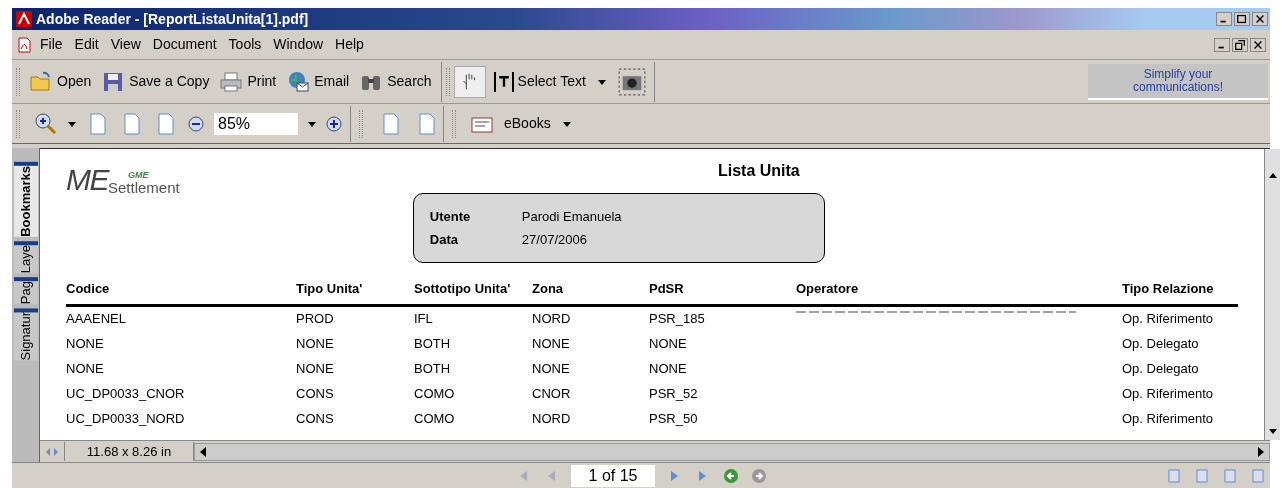 The image size is (1282, 488). I want to click on pdf-document-icon, so click(24, 44).